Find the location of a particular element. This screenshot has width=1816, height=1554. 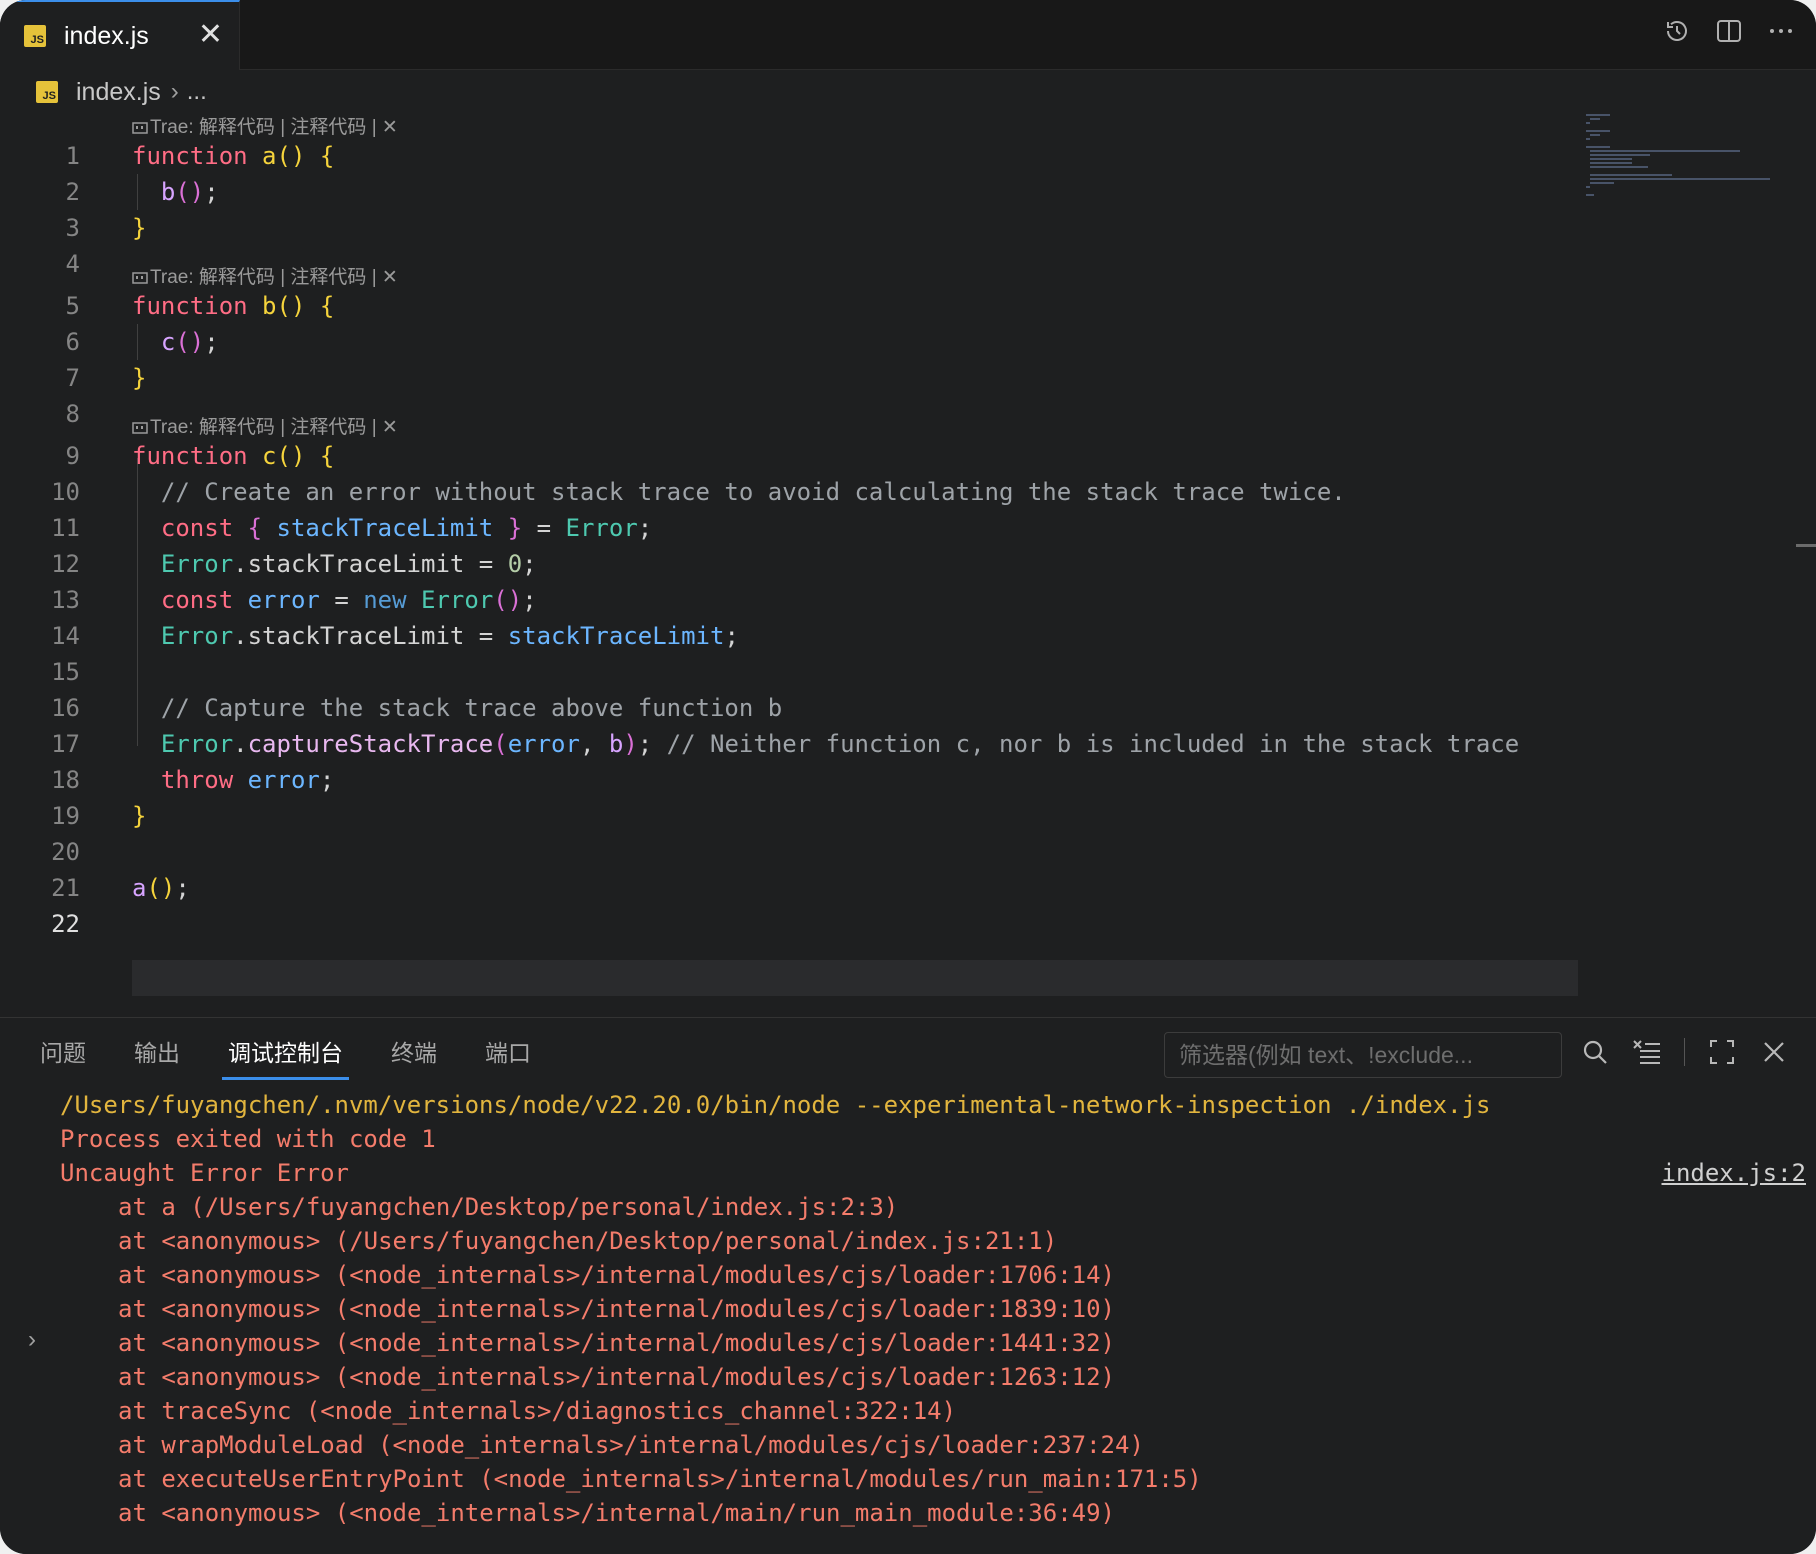

tab-problems: 问题 is located at coordinates (63, 1053).